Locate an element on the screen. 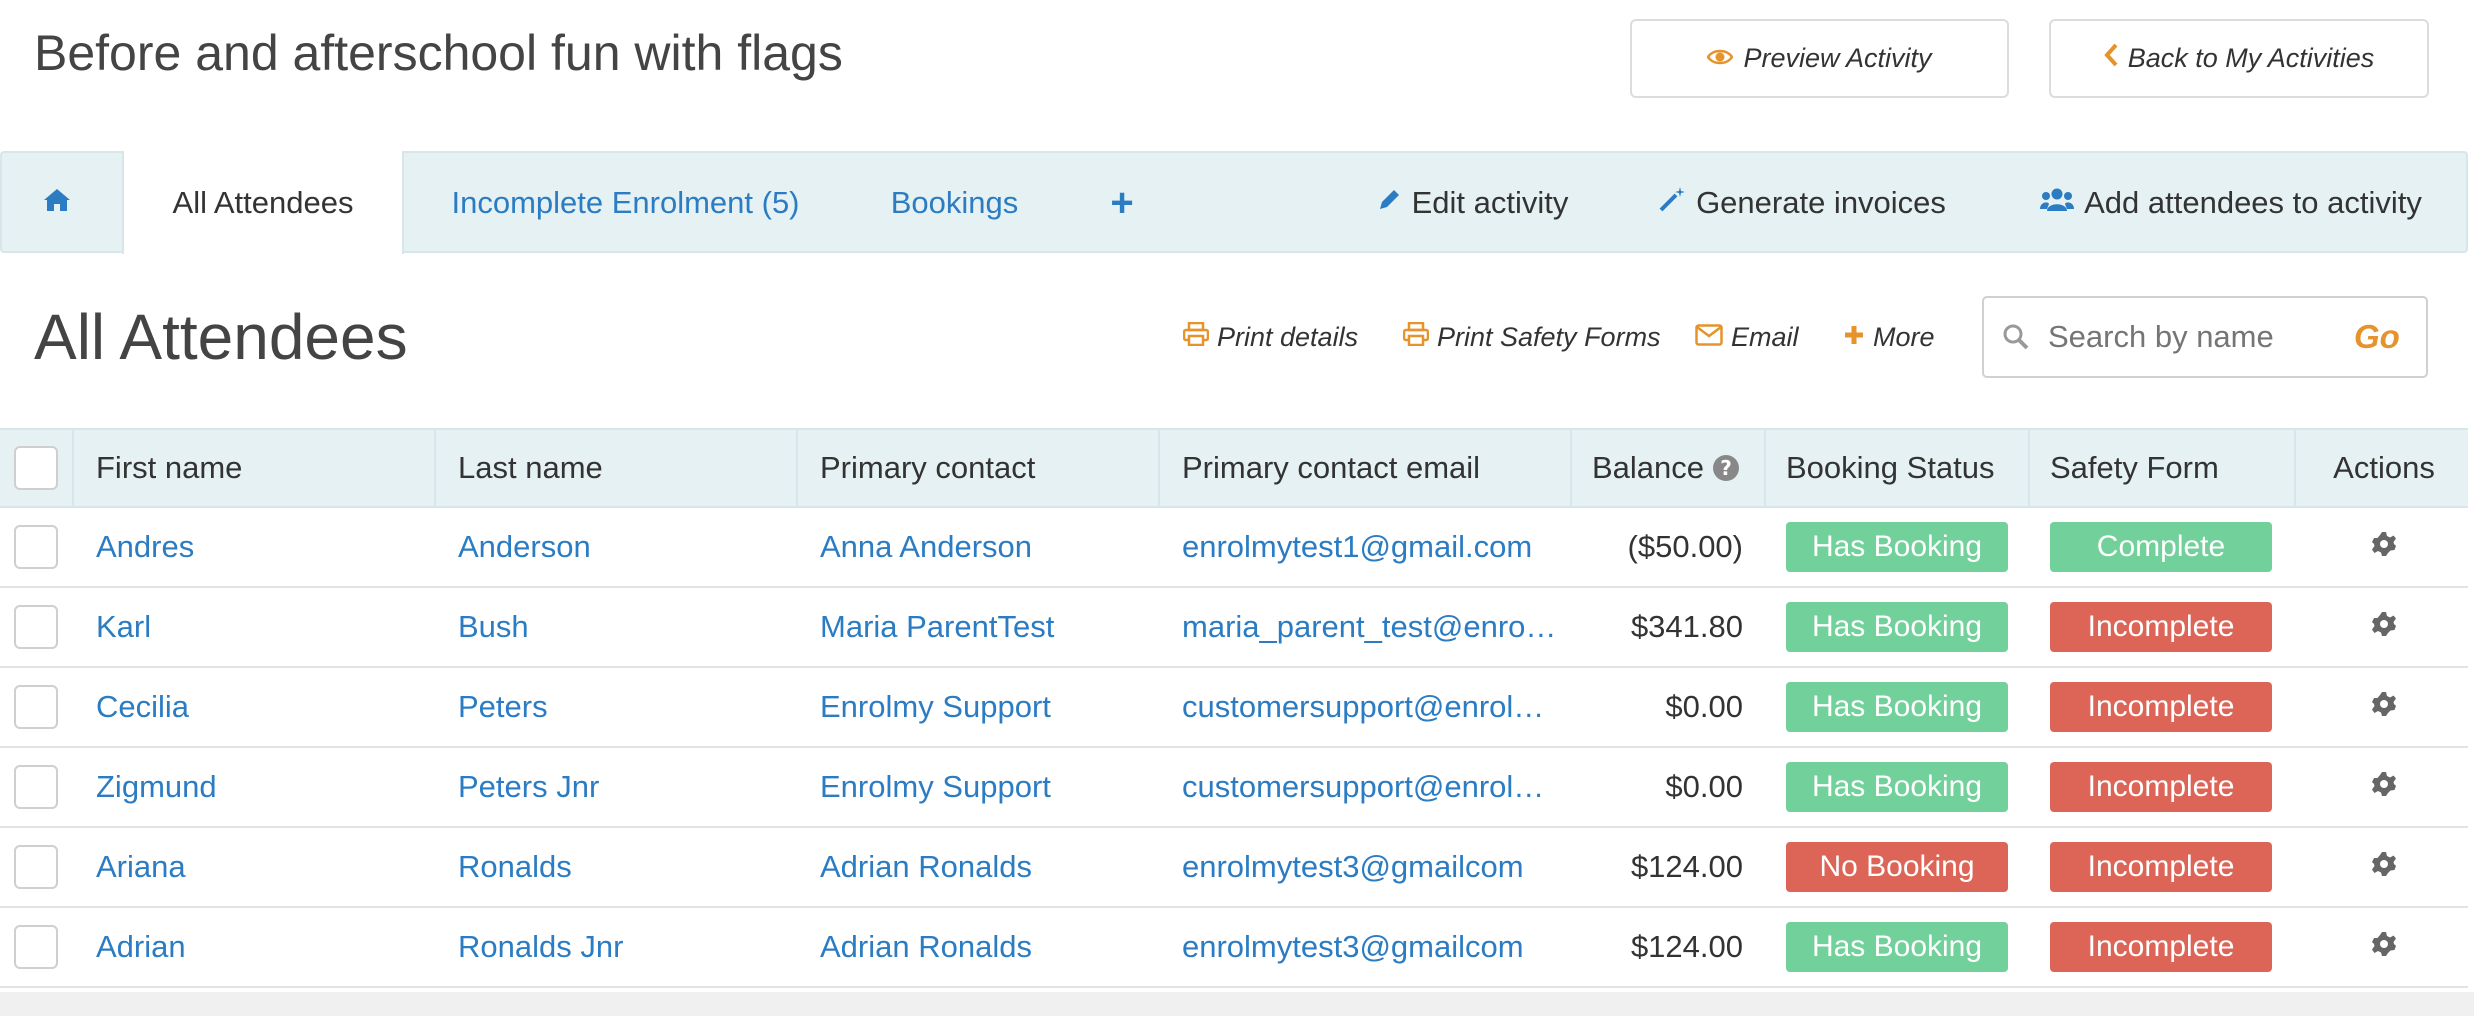 The width and height of the screenshot is (2474, 1016). users-icon is located at coordinates (2057, 203).